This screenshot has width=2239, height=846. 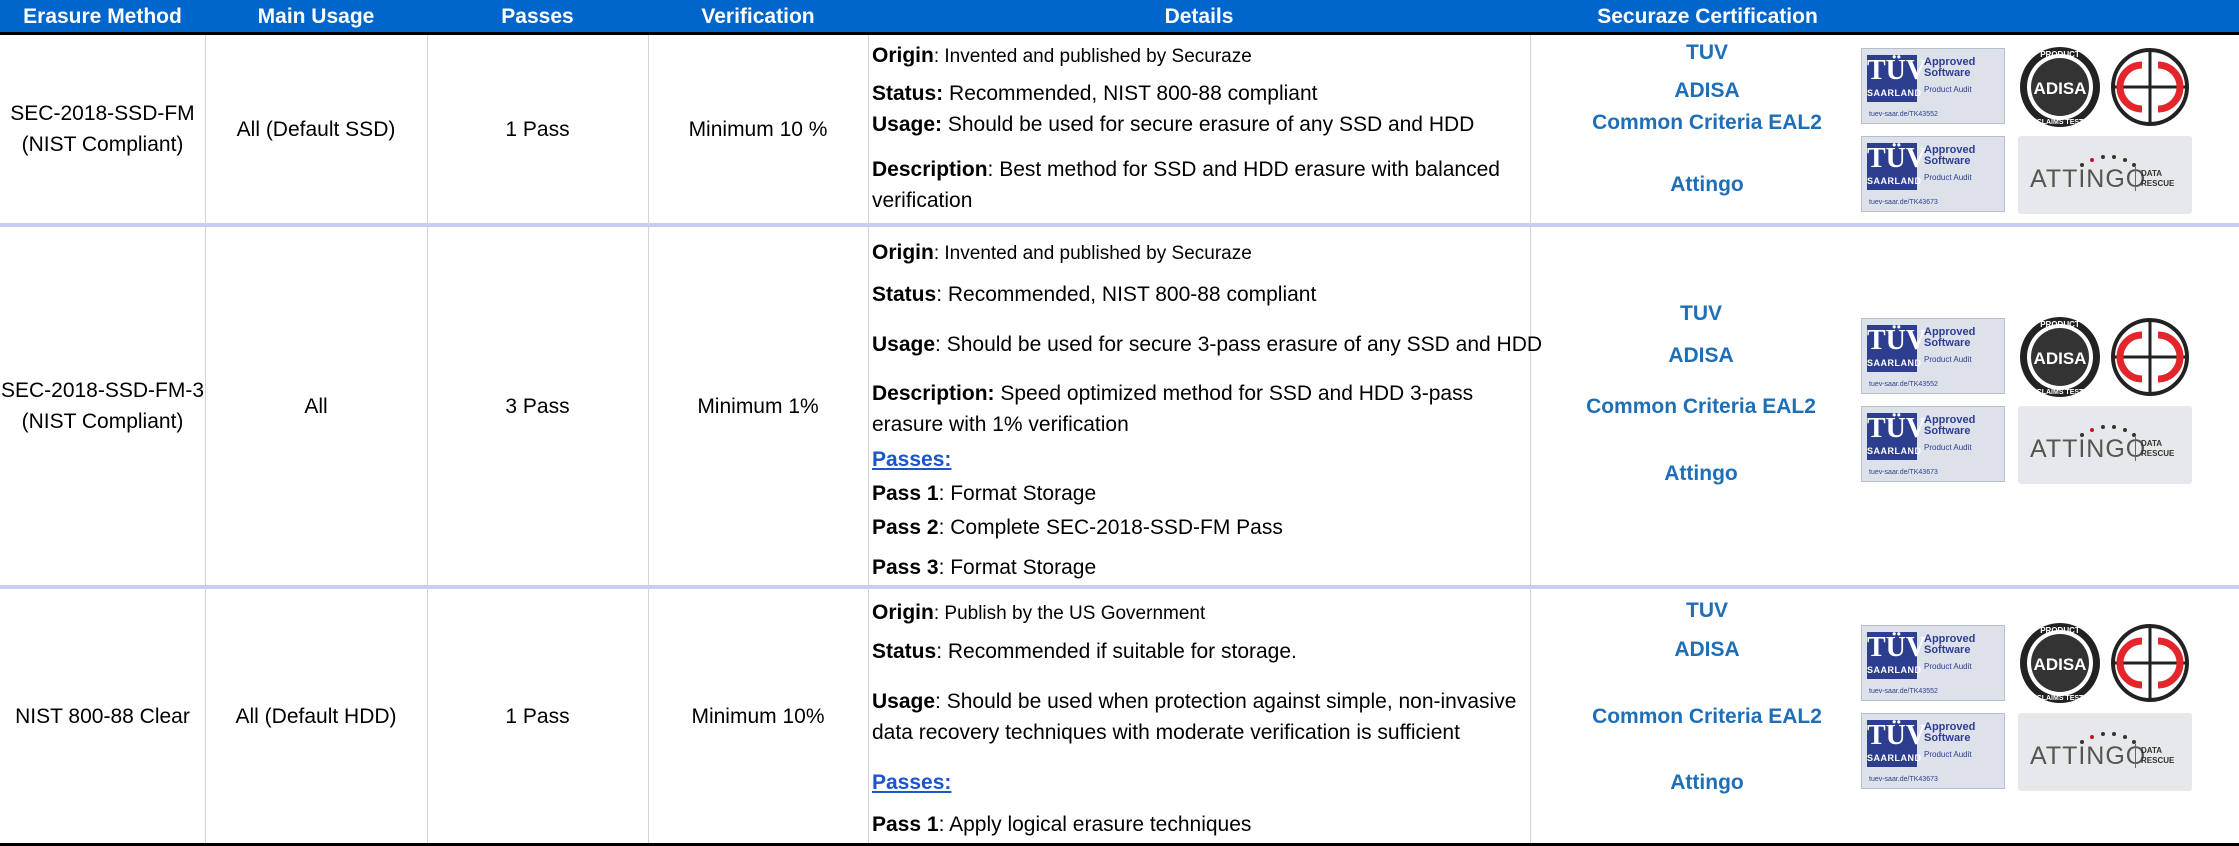 What do you see at coordinates (758, 129) in the screenshot?
I see `cell-verification: Minimum 10 %` at bounding box center [758, 129].